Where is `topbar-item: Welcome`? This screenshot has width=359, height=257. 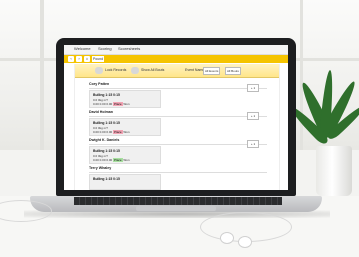 topbar-item: Welcome is located at coordinates (82, 48).